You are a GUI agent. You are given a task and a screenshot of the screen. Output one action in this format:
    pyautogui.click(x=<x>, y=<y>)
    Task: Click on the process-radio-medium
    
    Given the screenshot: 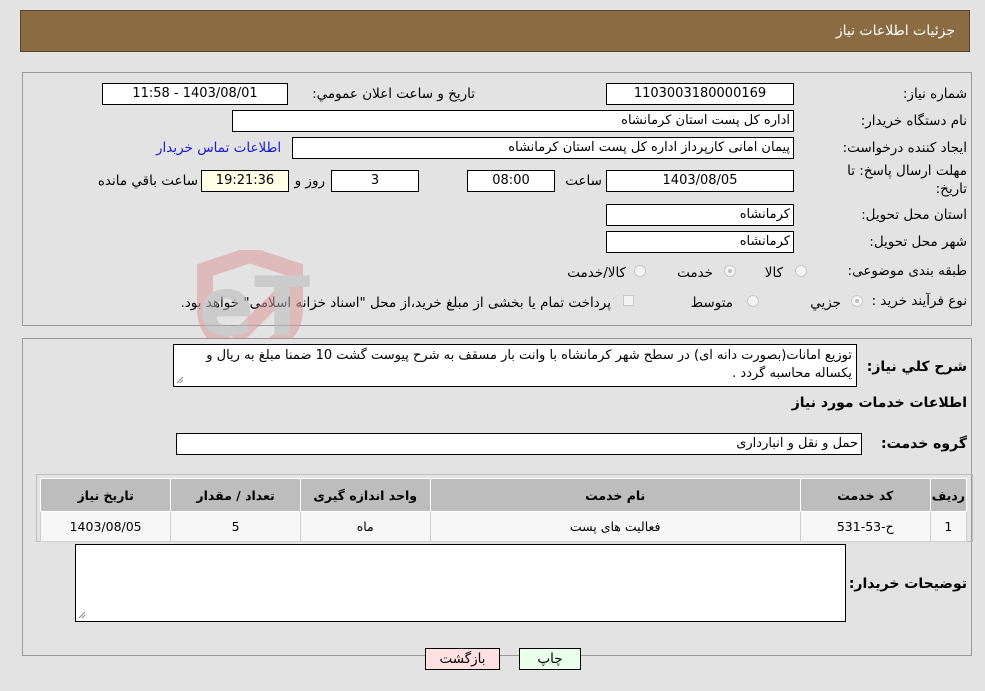 What is the action you would take?
    pyautogui.click(x=753, y=301)
    